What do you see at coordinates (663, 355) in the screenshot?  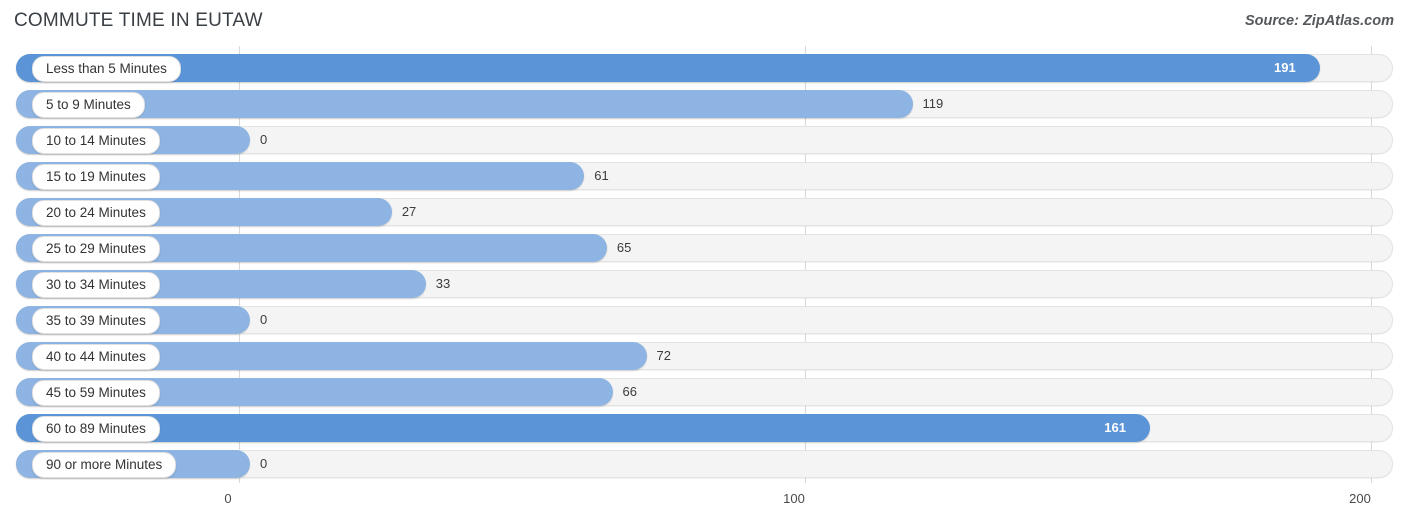 I see `bar-value-label: 72` at bounding box center [663, 355].